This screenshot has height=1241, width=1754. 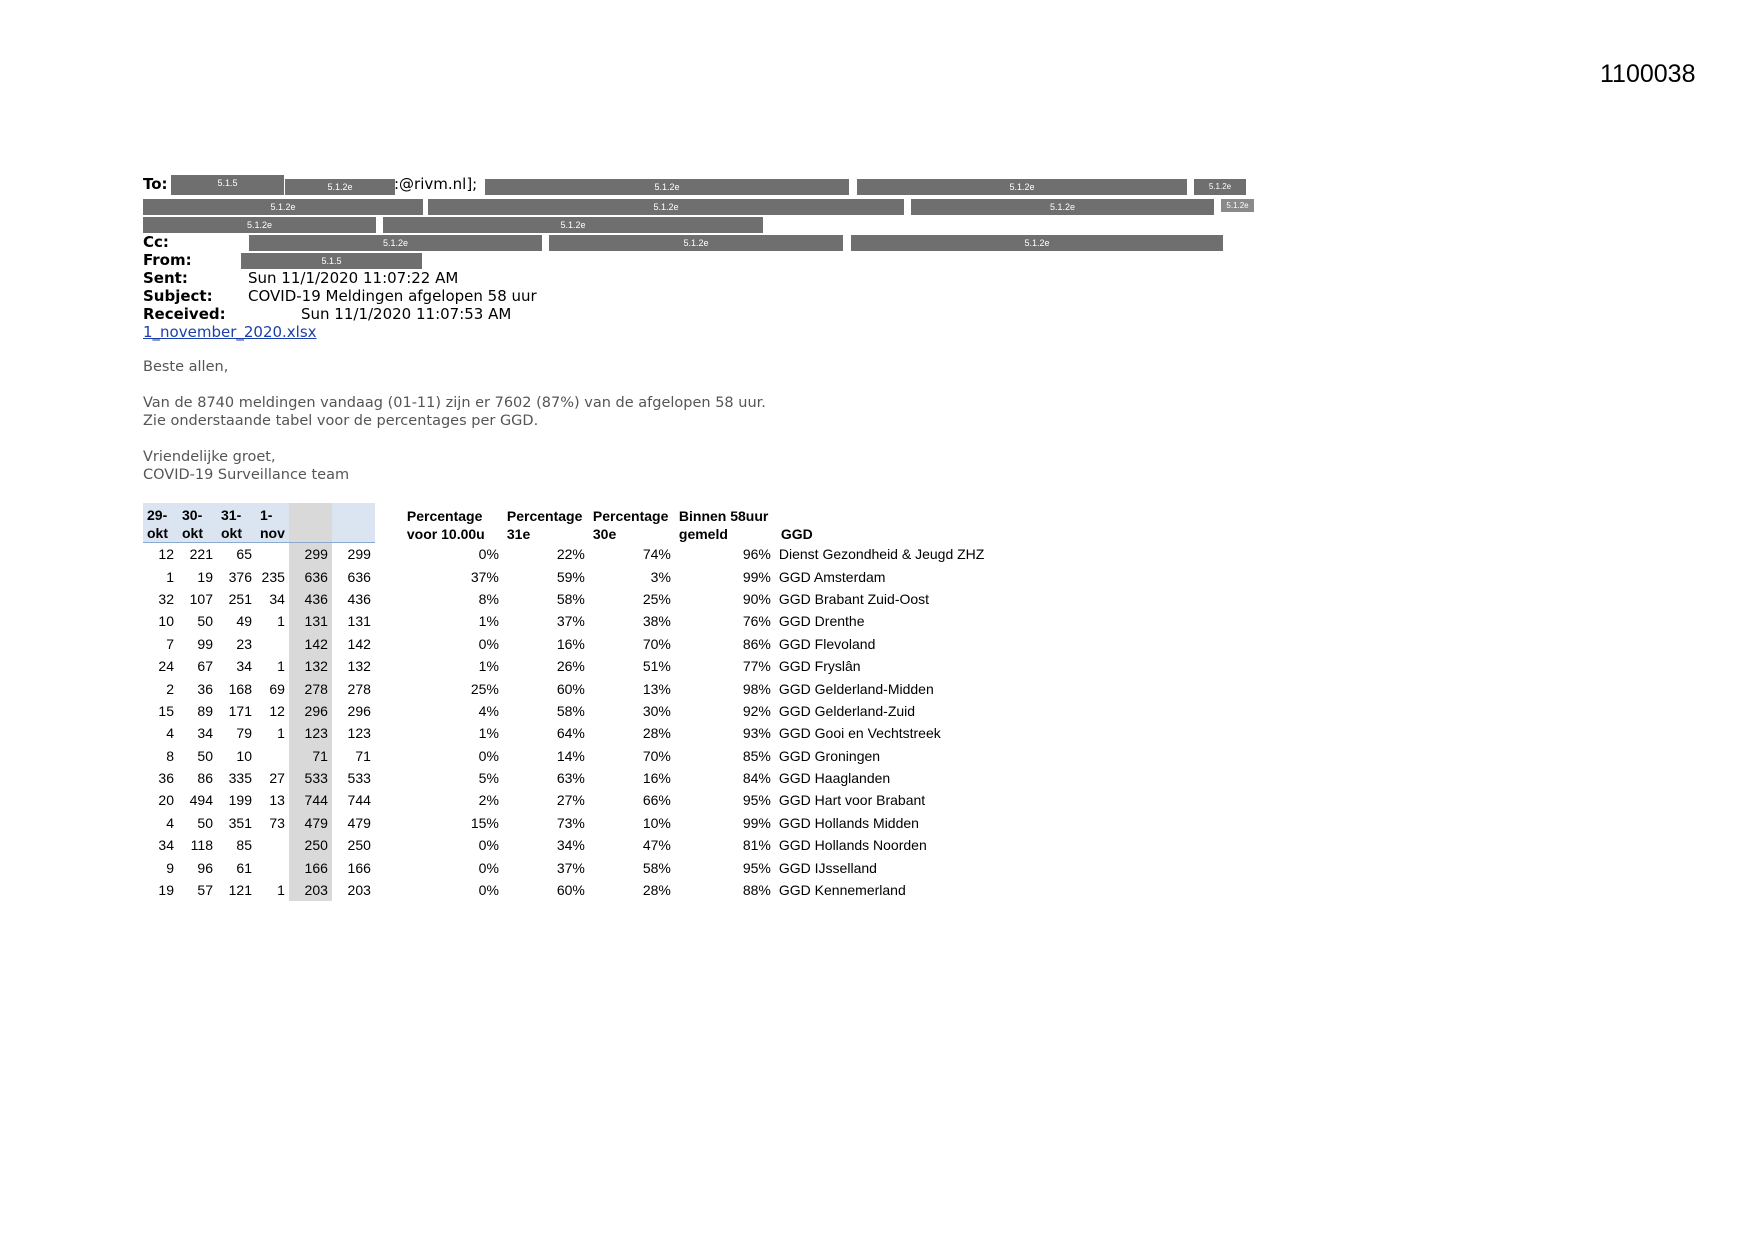 What do you see at coordinates (310, 890) in the screenshot?
I see `cell-sum: 203` at bounding box center [310, 890].